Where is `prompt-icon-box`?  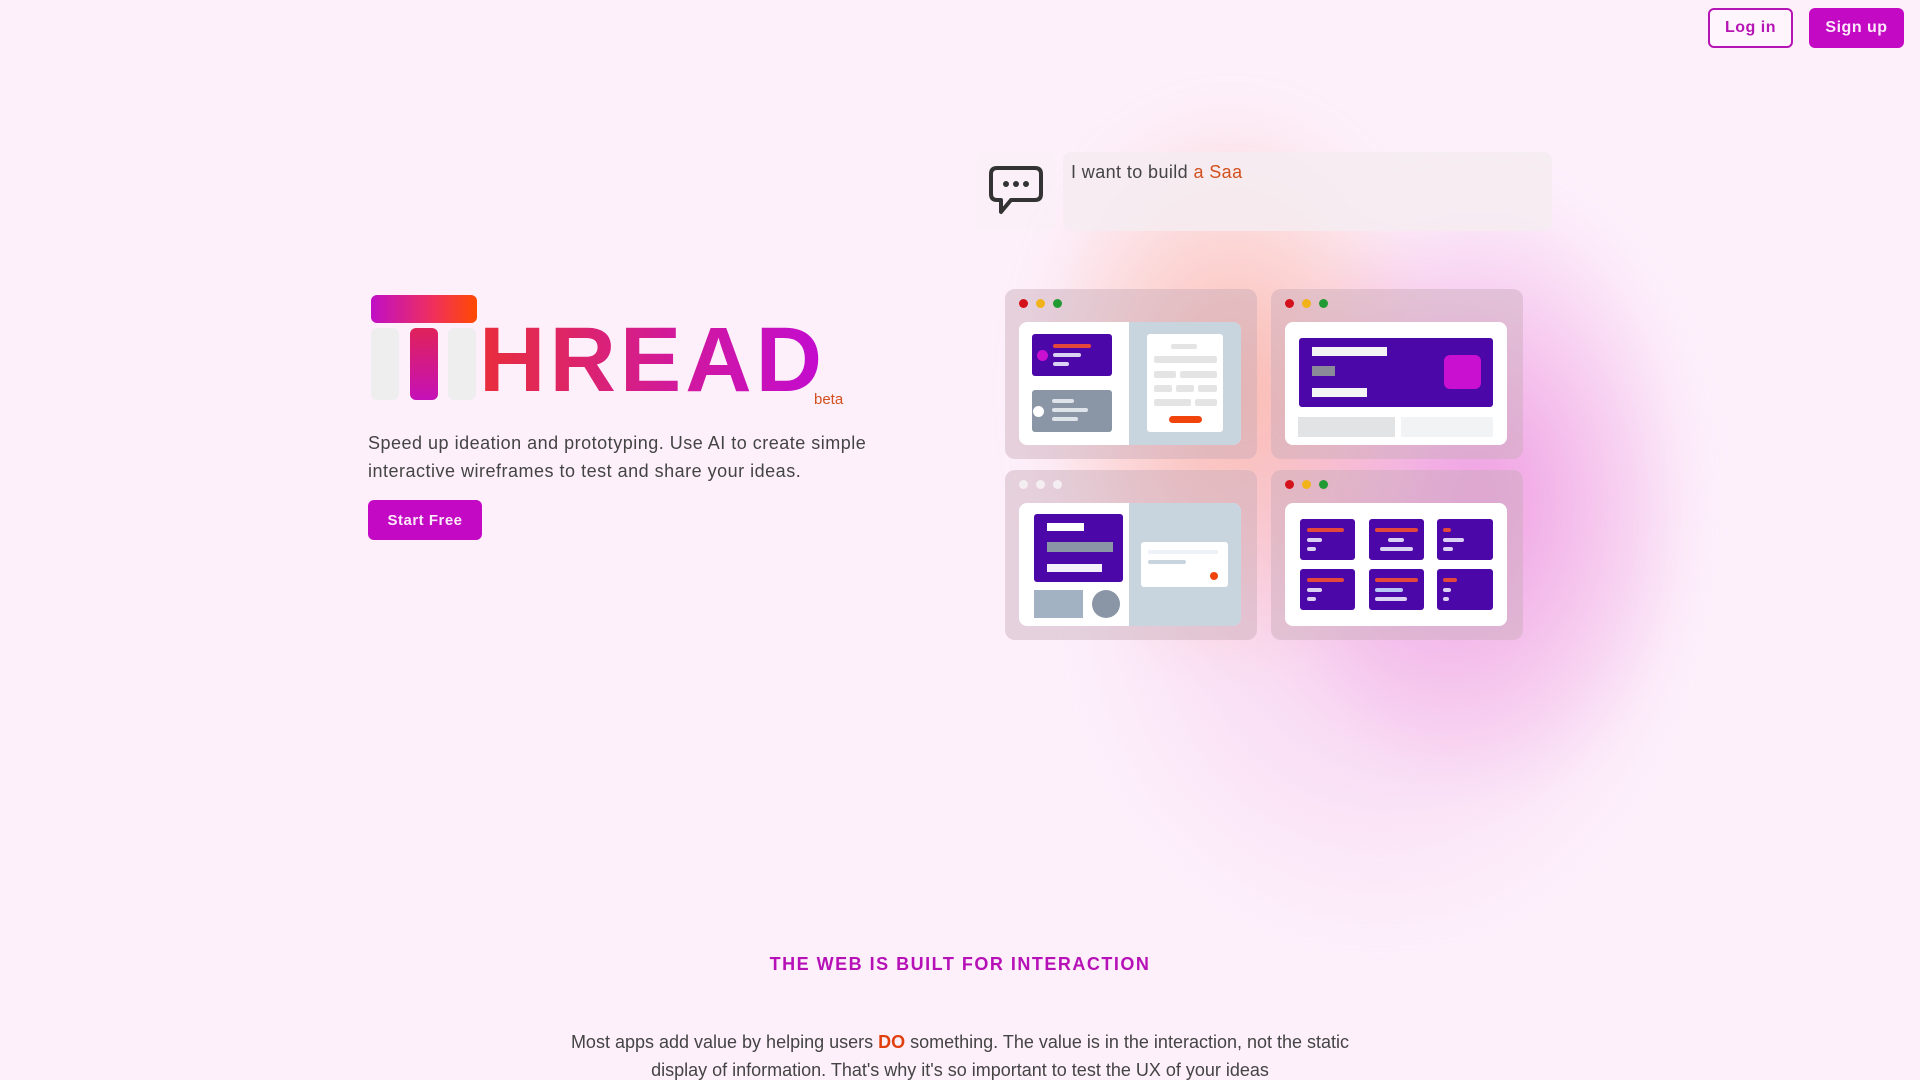 prompt-icon-box is located at coordinates (1016, 191).